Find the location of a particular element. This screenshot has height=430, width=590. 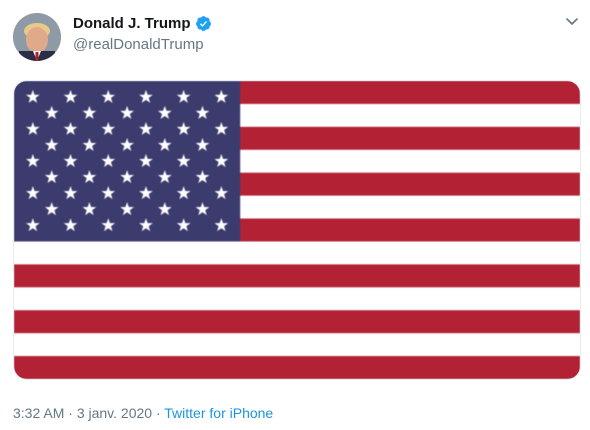

author-handle: @realDonaldTrump is located at coordinates (138, 44).